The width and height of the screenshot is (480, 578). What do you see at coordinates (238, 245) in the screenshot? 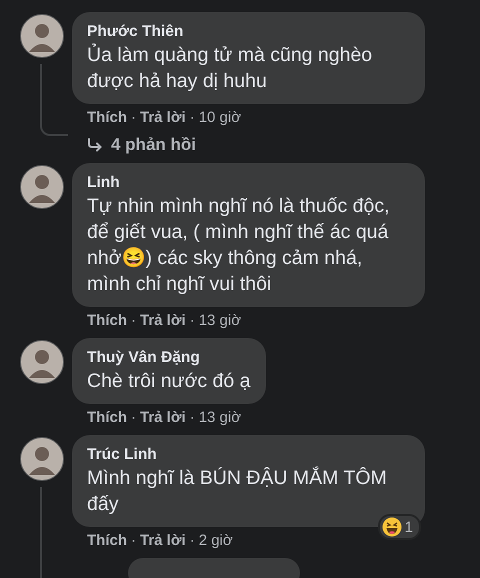
I see `comment-text: Tự nhin mình nghĩ nó là thuốc độc, để giết vua, ( mình nghĩ thế ác quá nhở😆) các sky thông cảm nhá, mình chỉ nghĩ vui thôi` at bounding box center [238, 245].